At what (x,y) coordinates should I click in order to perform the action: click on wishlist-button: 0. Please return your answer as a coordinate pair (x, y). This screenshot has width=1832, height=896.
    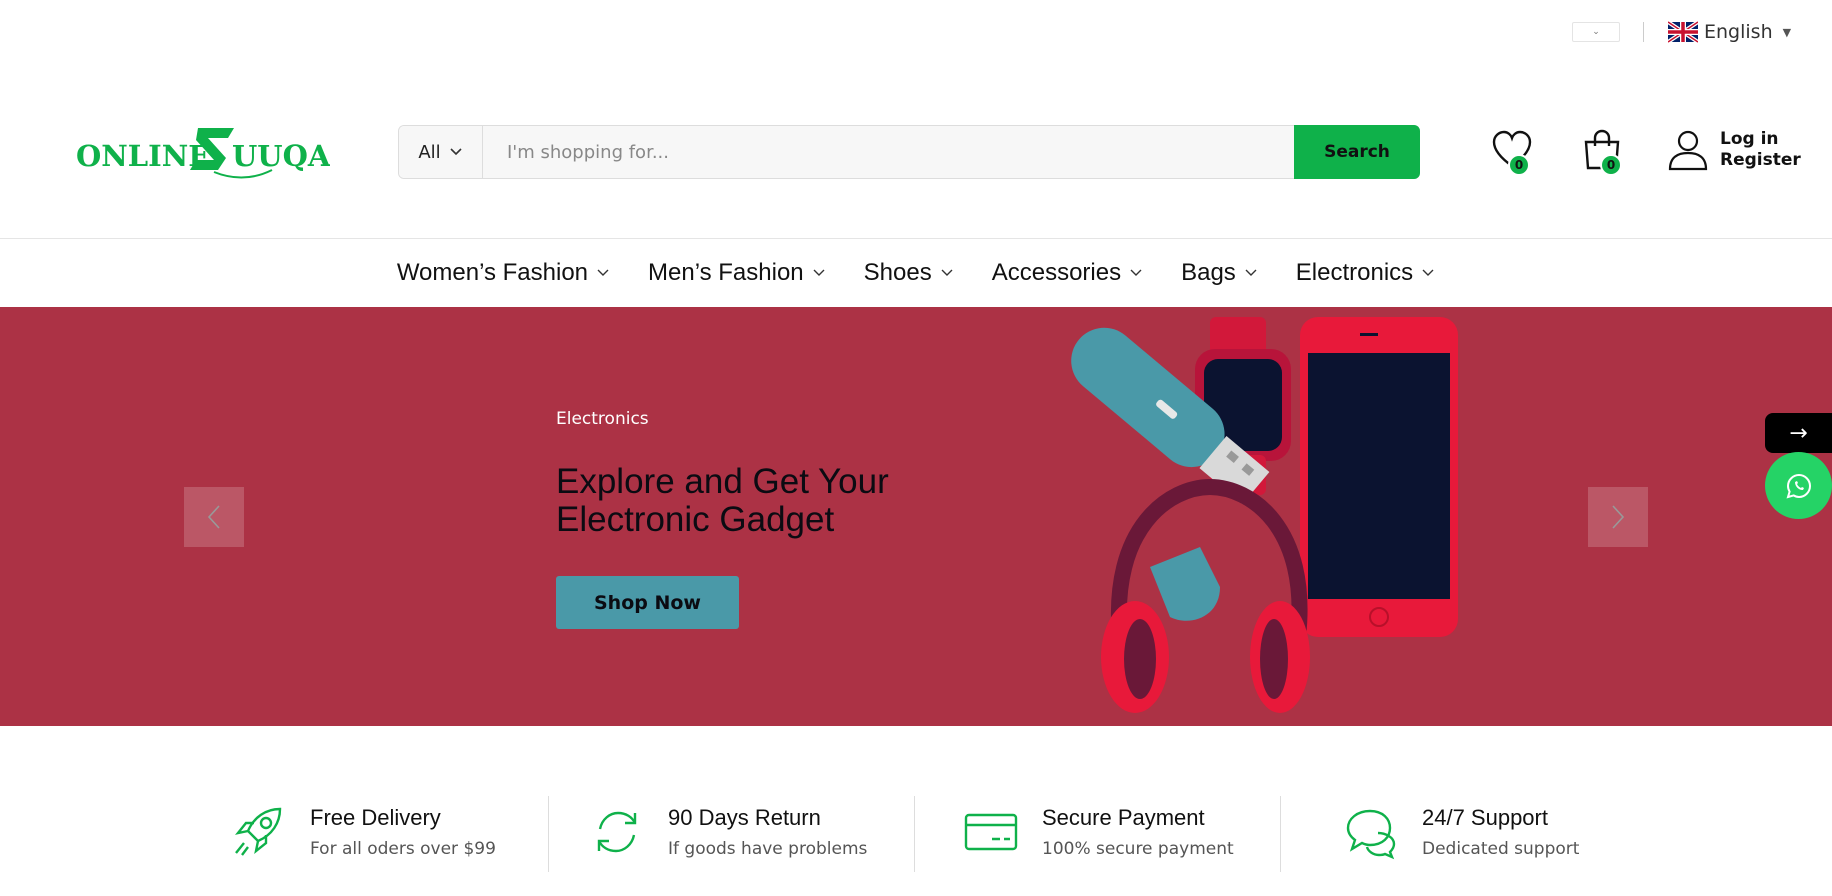
    Looking at the image, I should click on (1512, 152).